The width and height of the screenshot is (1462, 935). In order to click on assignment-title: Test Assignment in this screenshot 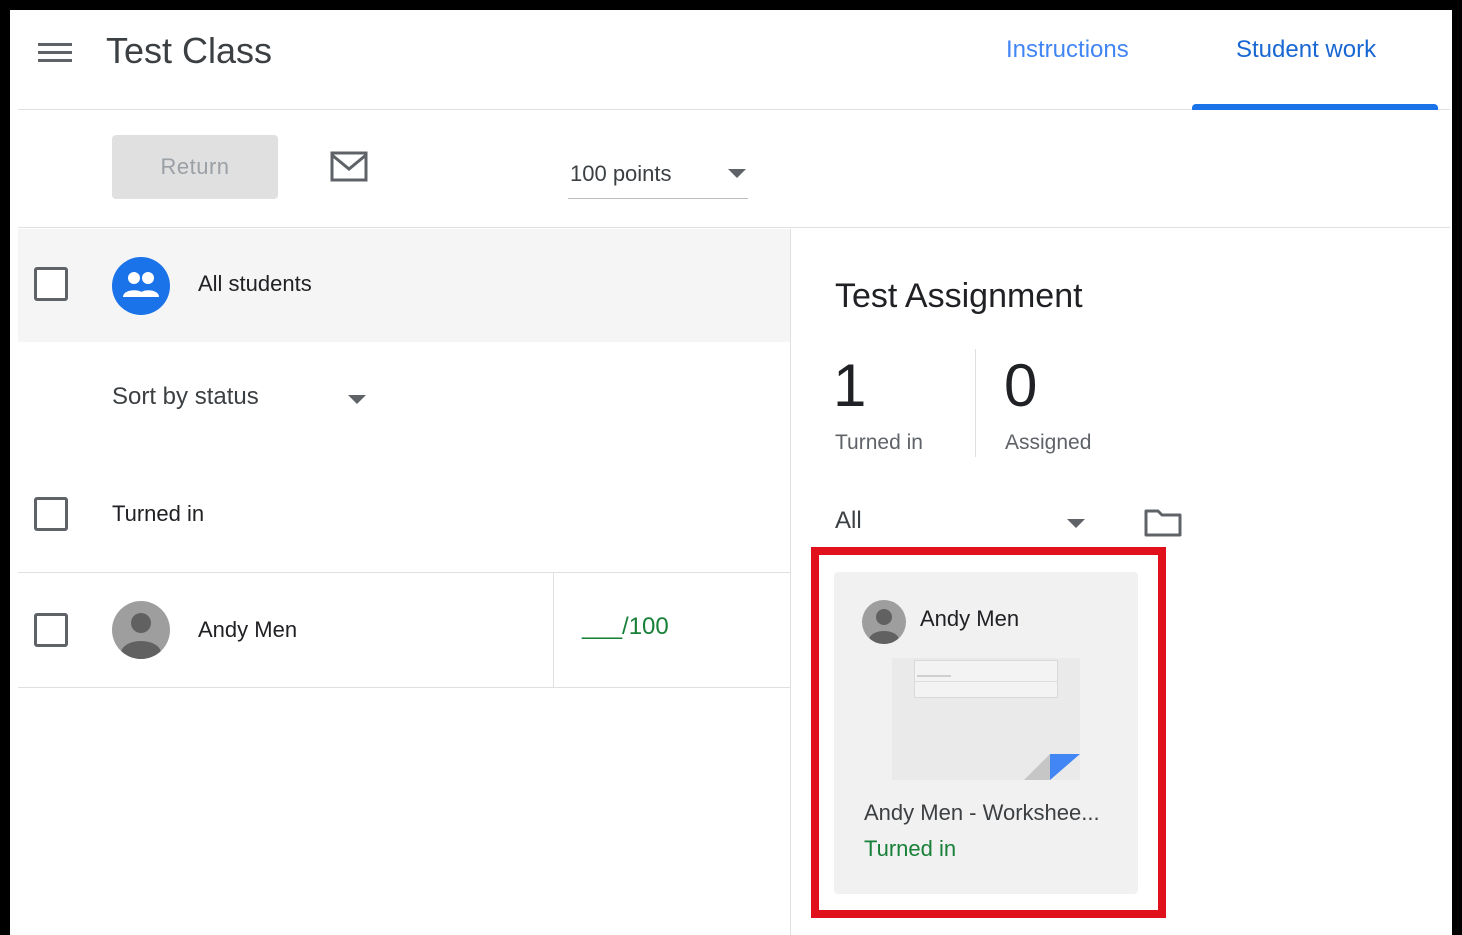, I will do `click(959, 296)`.